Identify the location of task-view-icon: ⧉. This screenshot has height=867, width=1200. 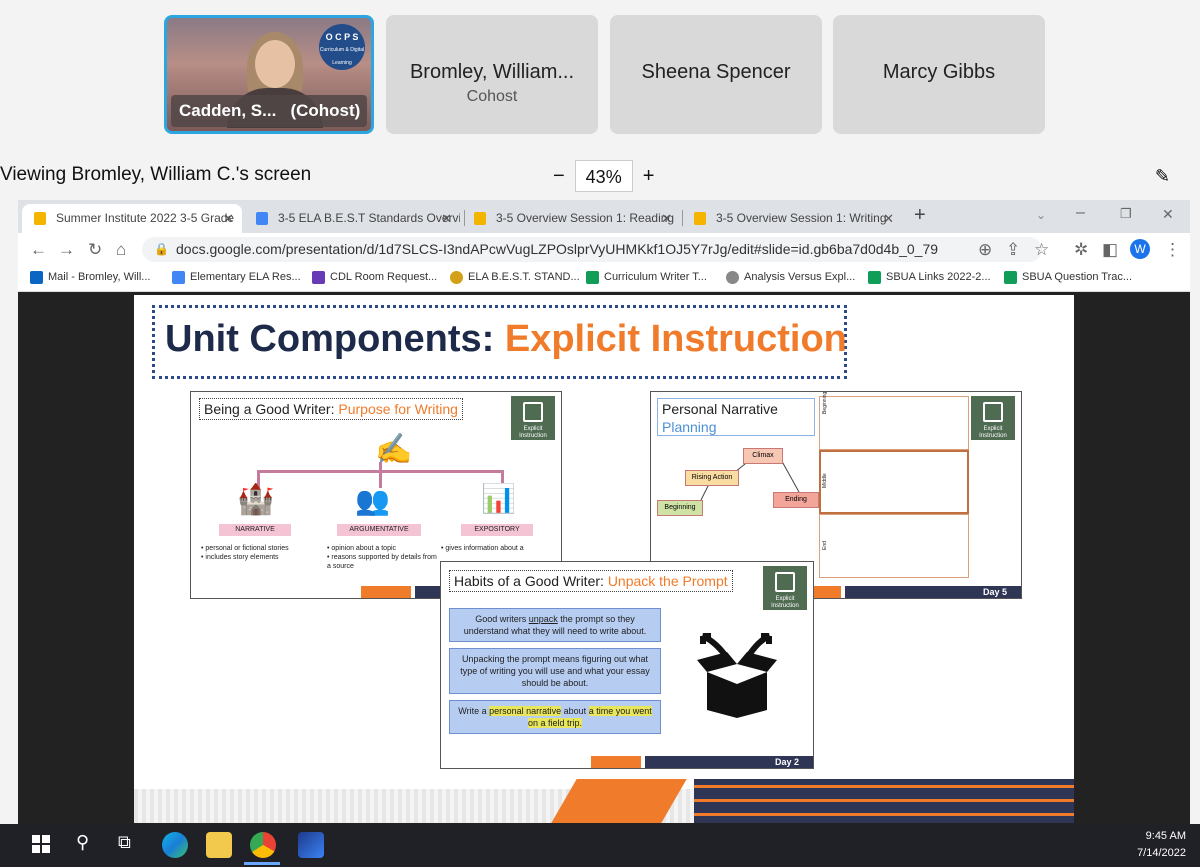
(124, 842).